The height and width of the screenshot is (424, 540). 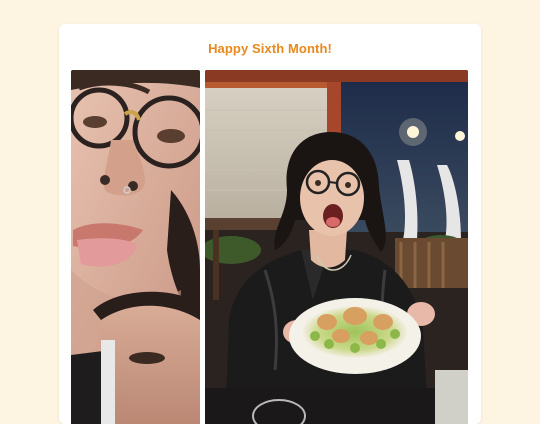 What do you see at coordinates (270, 48) in the screenshot?
I see `post-title: Happy Sixth Month!` at bounding box center [270, 48].